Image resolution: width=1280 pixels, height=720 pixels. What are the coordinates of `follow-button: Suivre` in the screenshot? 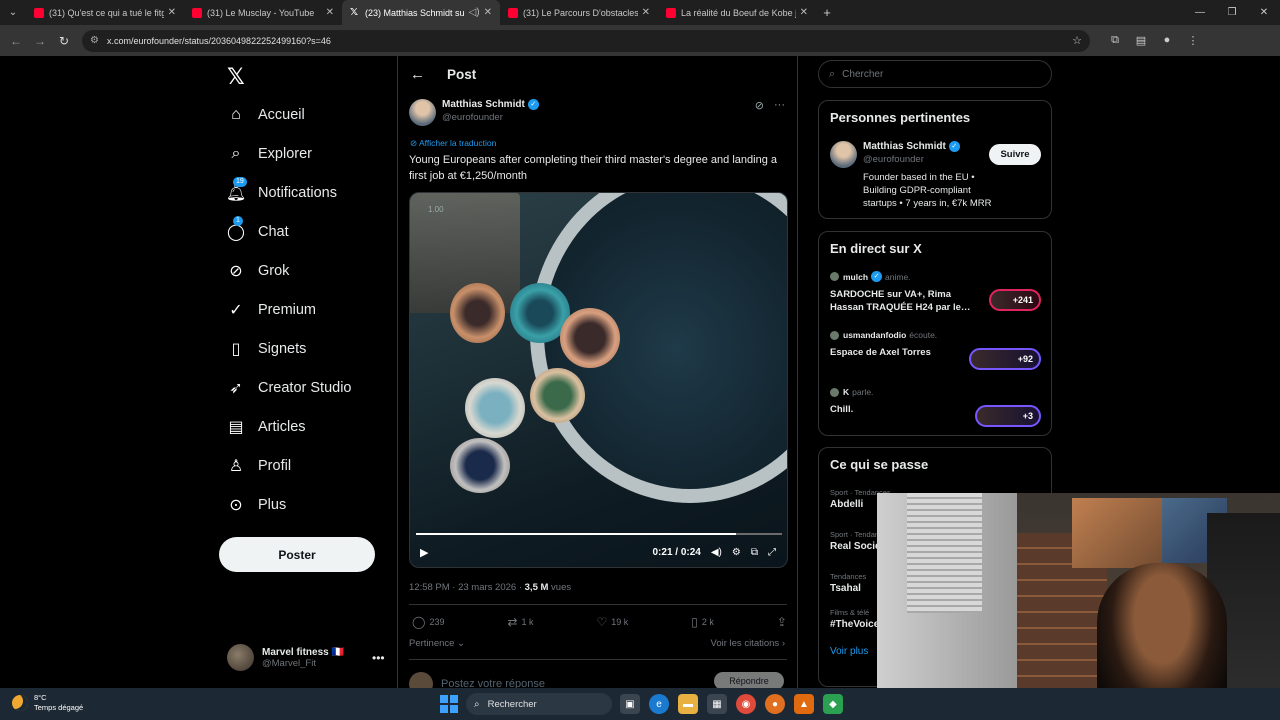 It's located at (1015, 154).